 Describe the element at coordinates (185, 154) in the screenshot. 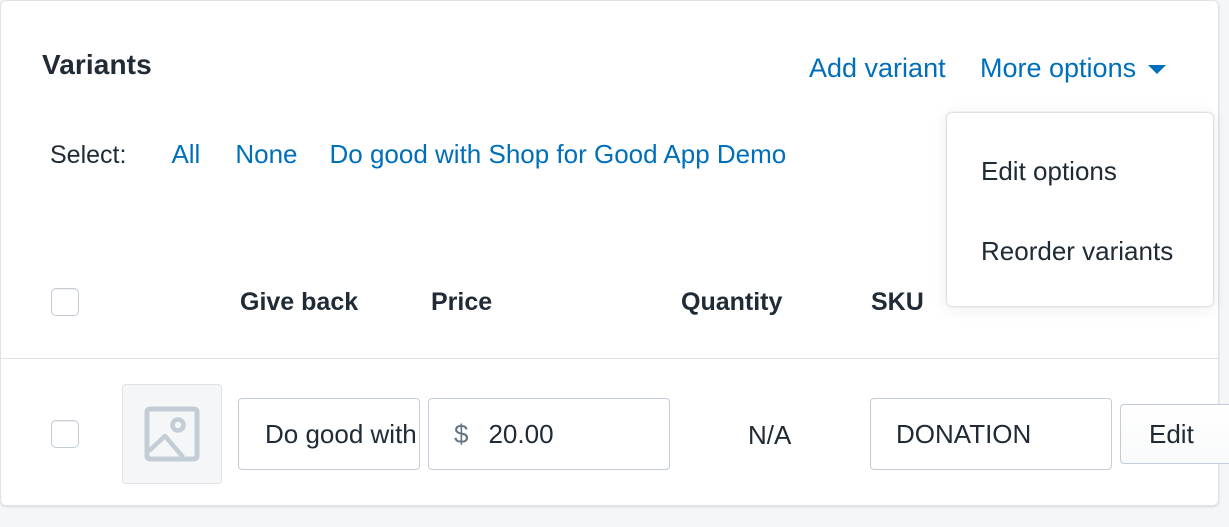

I see `select-all-link: All` at that location.